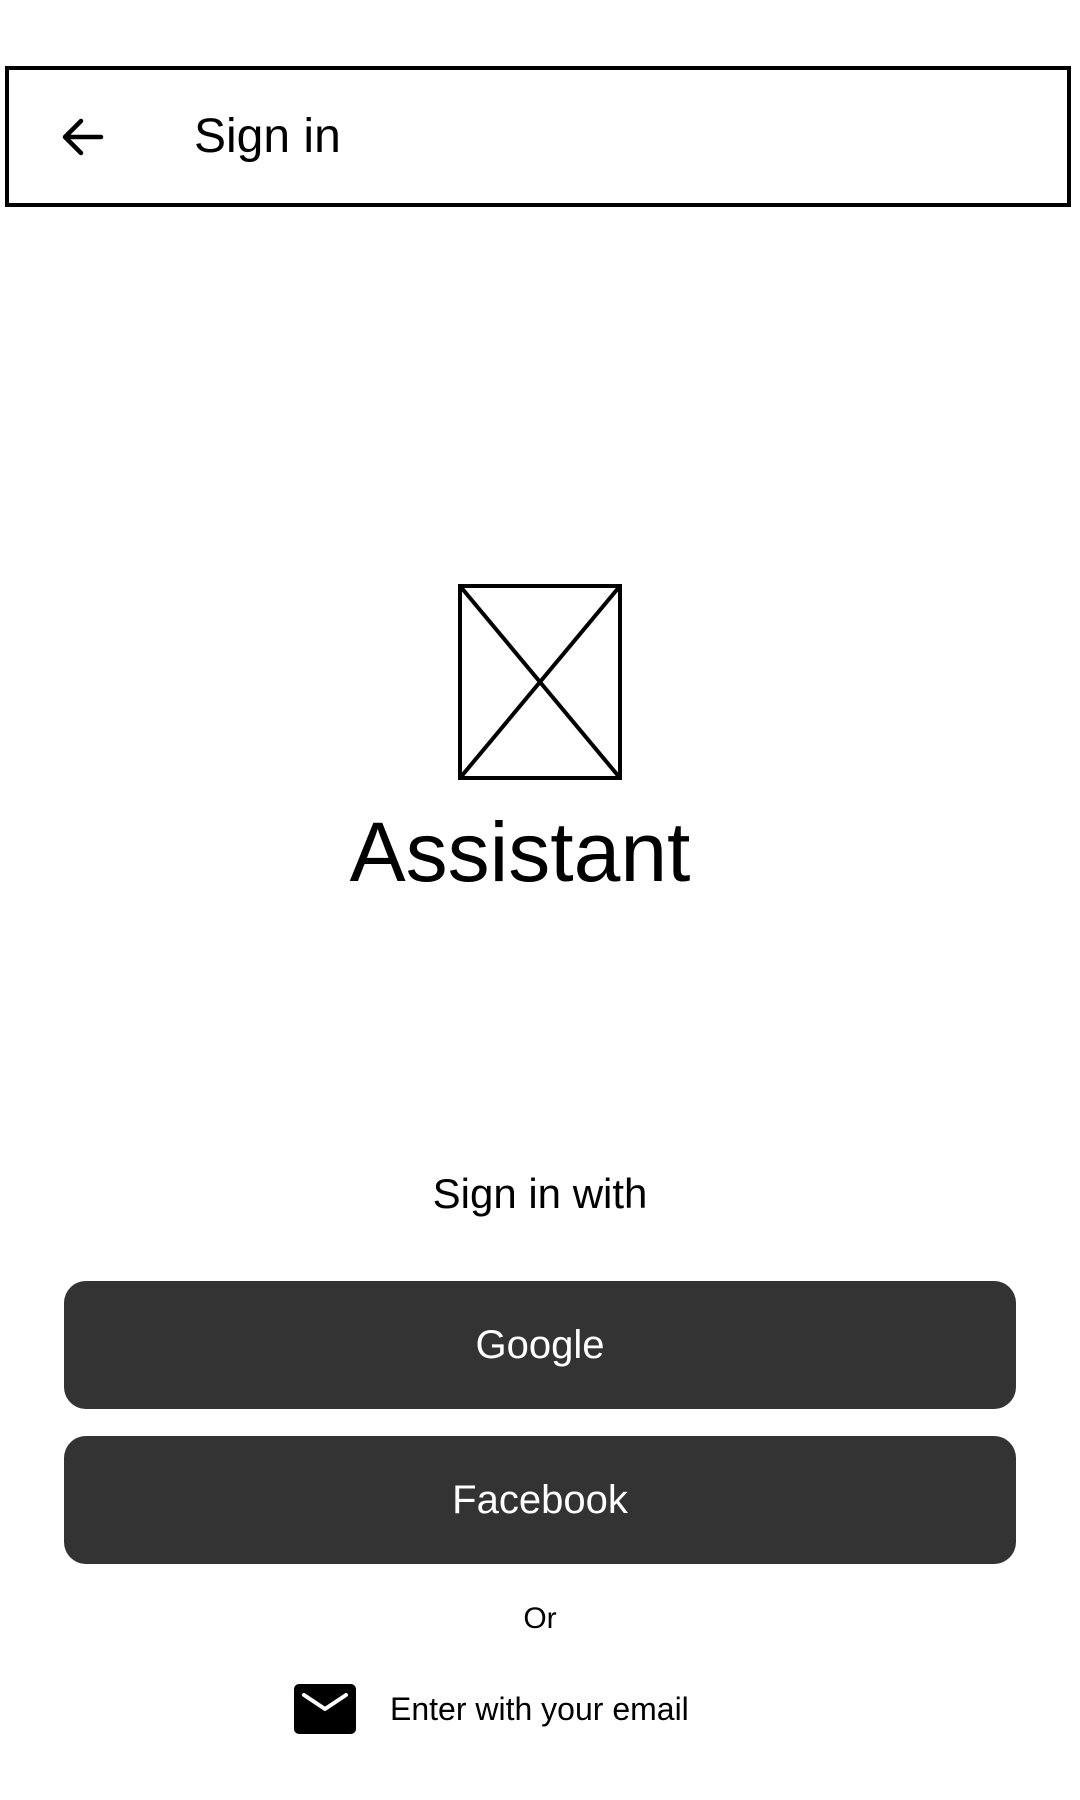  What do you see at coordinates (540, 682) in the screenshot?
I see `image-placeholder-icon` at bounding box center [540, 682].